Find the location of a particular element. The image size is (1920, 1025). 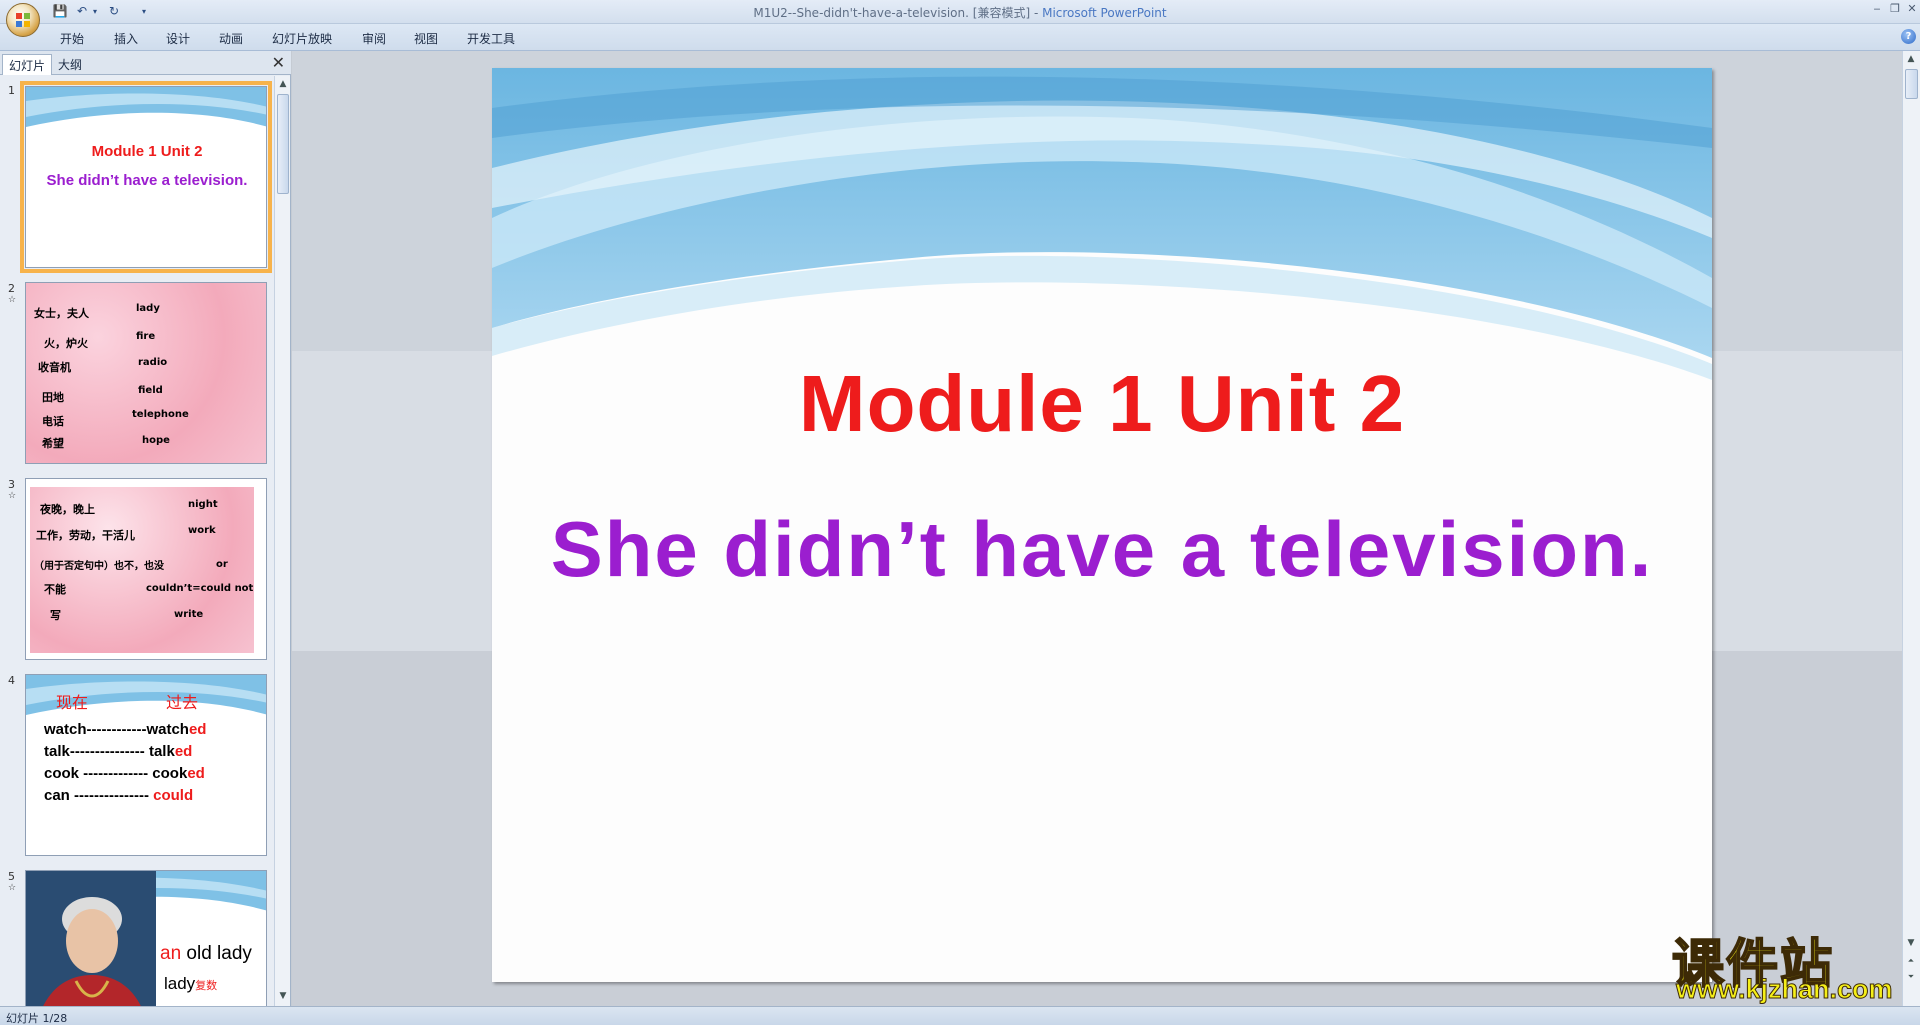

vocab-cn: 女士，夫人 is located at coordinates (61, 313).